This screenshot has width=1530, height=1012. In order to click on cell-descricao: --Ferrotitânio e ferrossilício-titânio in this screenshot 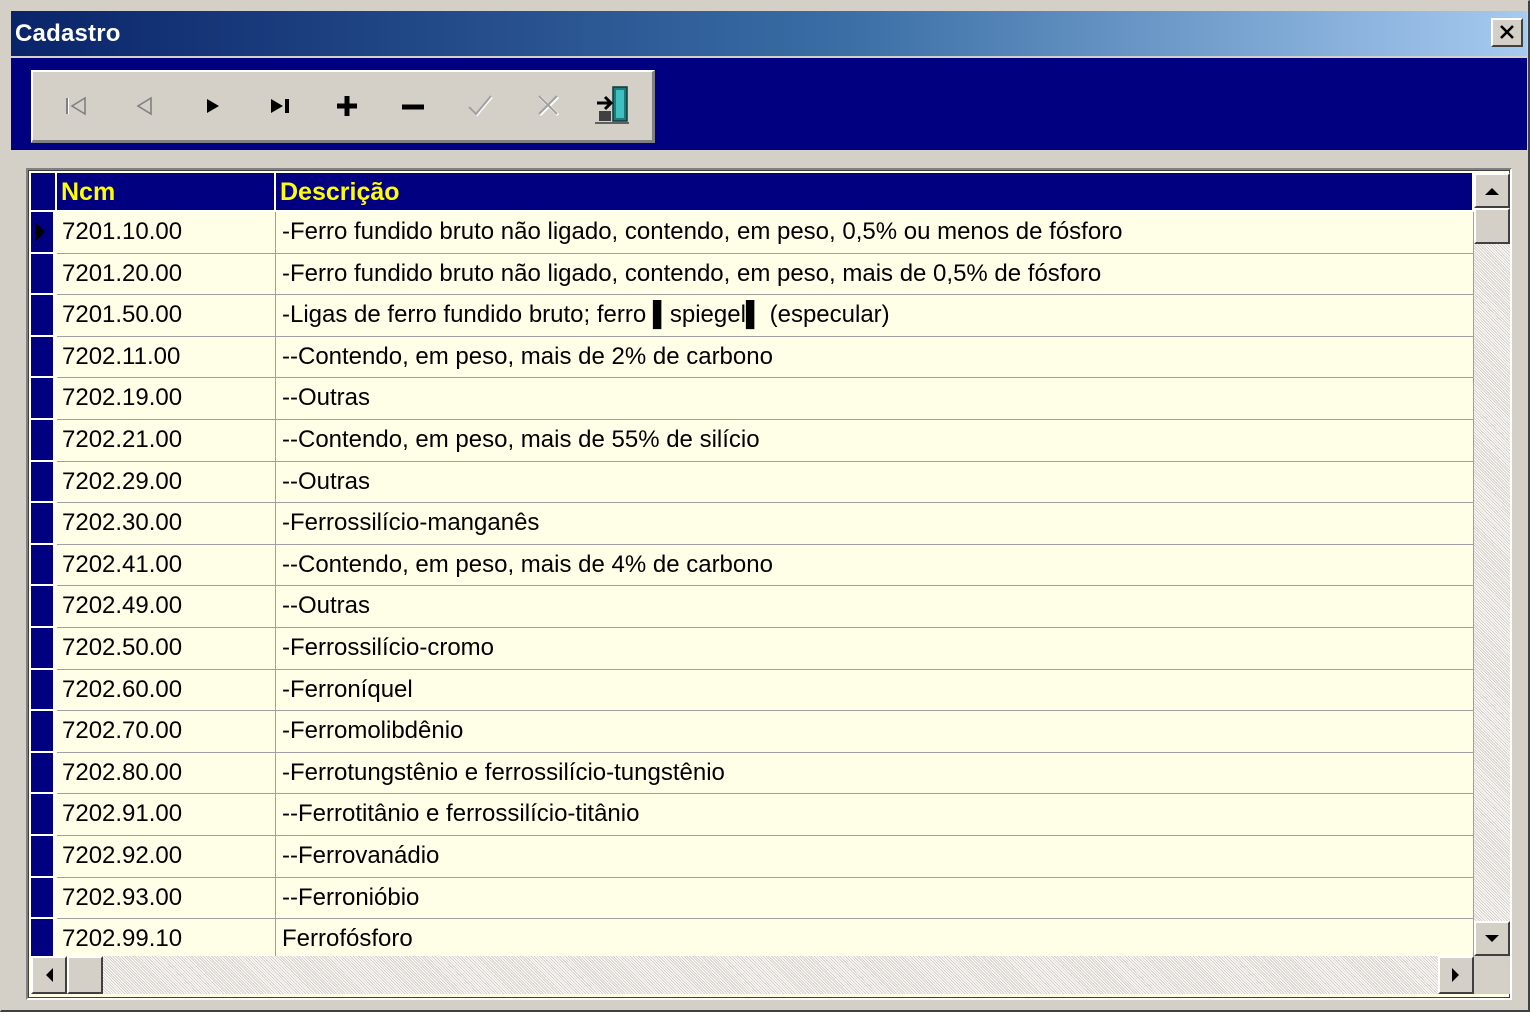, I will do `click(875, 815)`.